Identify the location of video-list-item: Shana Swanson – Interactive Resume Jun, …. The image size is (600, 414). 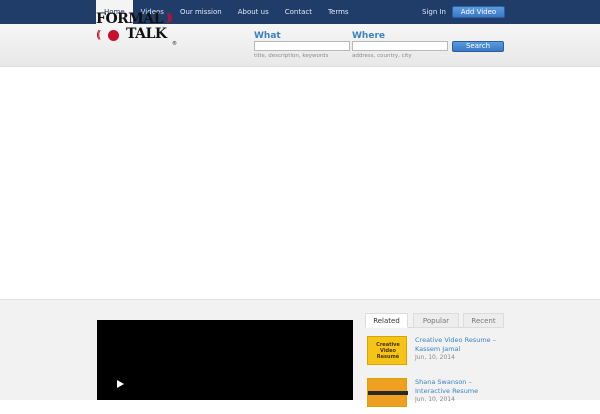
(435, 396).